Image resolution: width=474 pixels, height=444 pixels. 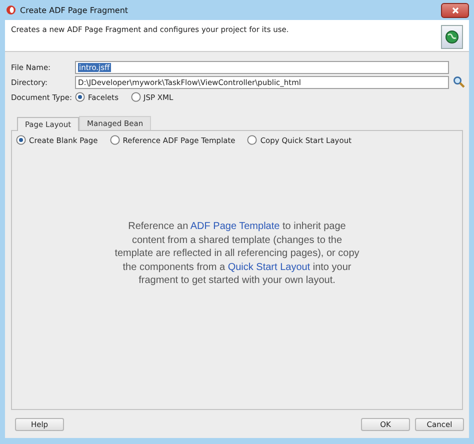 I want to click on app-icon, so click(x=11, y=10).